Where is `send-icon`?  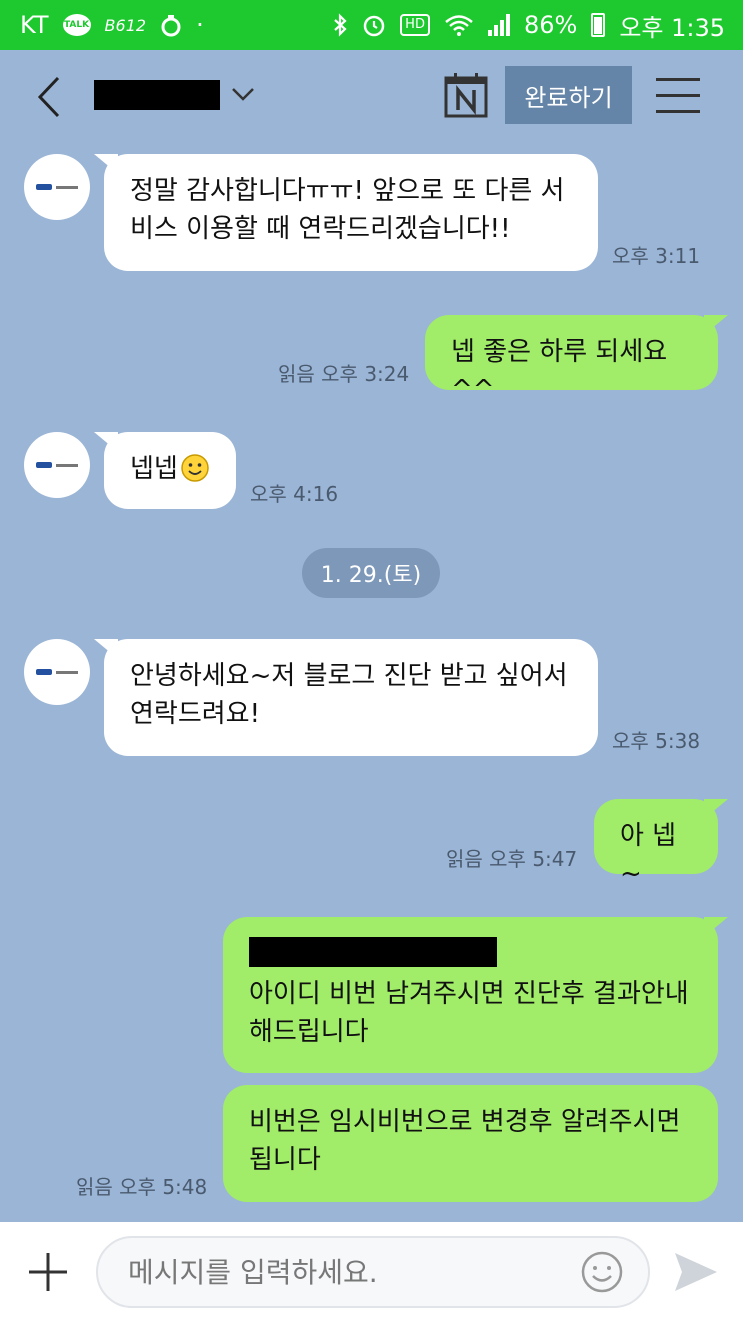
send-icon is located at coordinates (696, 1272).